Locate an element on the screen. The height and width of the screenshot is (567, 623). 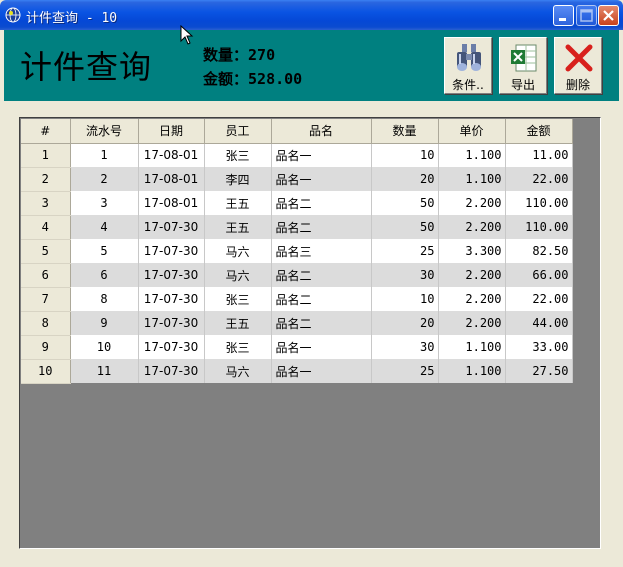
row-index: 5 is located at coordinates (46, 251).